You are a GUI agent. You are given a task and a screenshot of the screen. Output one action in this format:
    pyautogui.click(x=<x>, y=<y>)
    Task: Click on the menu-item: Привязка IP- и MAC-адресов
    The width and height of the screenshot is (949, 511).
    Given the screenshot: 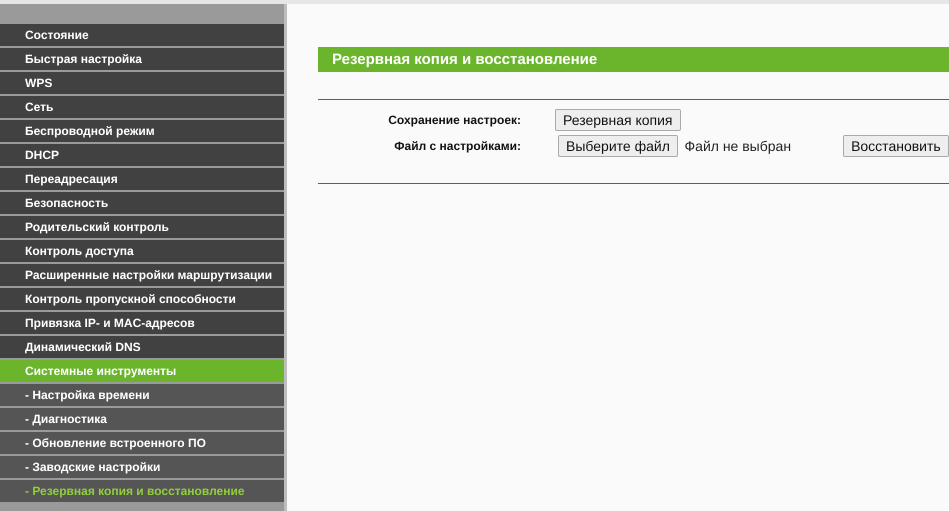 What is the action you would take?
    pyautogui.click(x=142, y=323)
    